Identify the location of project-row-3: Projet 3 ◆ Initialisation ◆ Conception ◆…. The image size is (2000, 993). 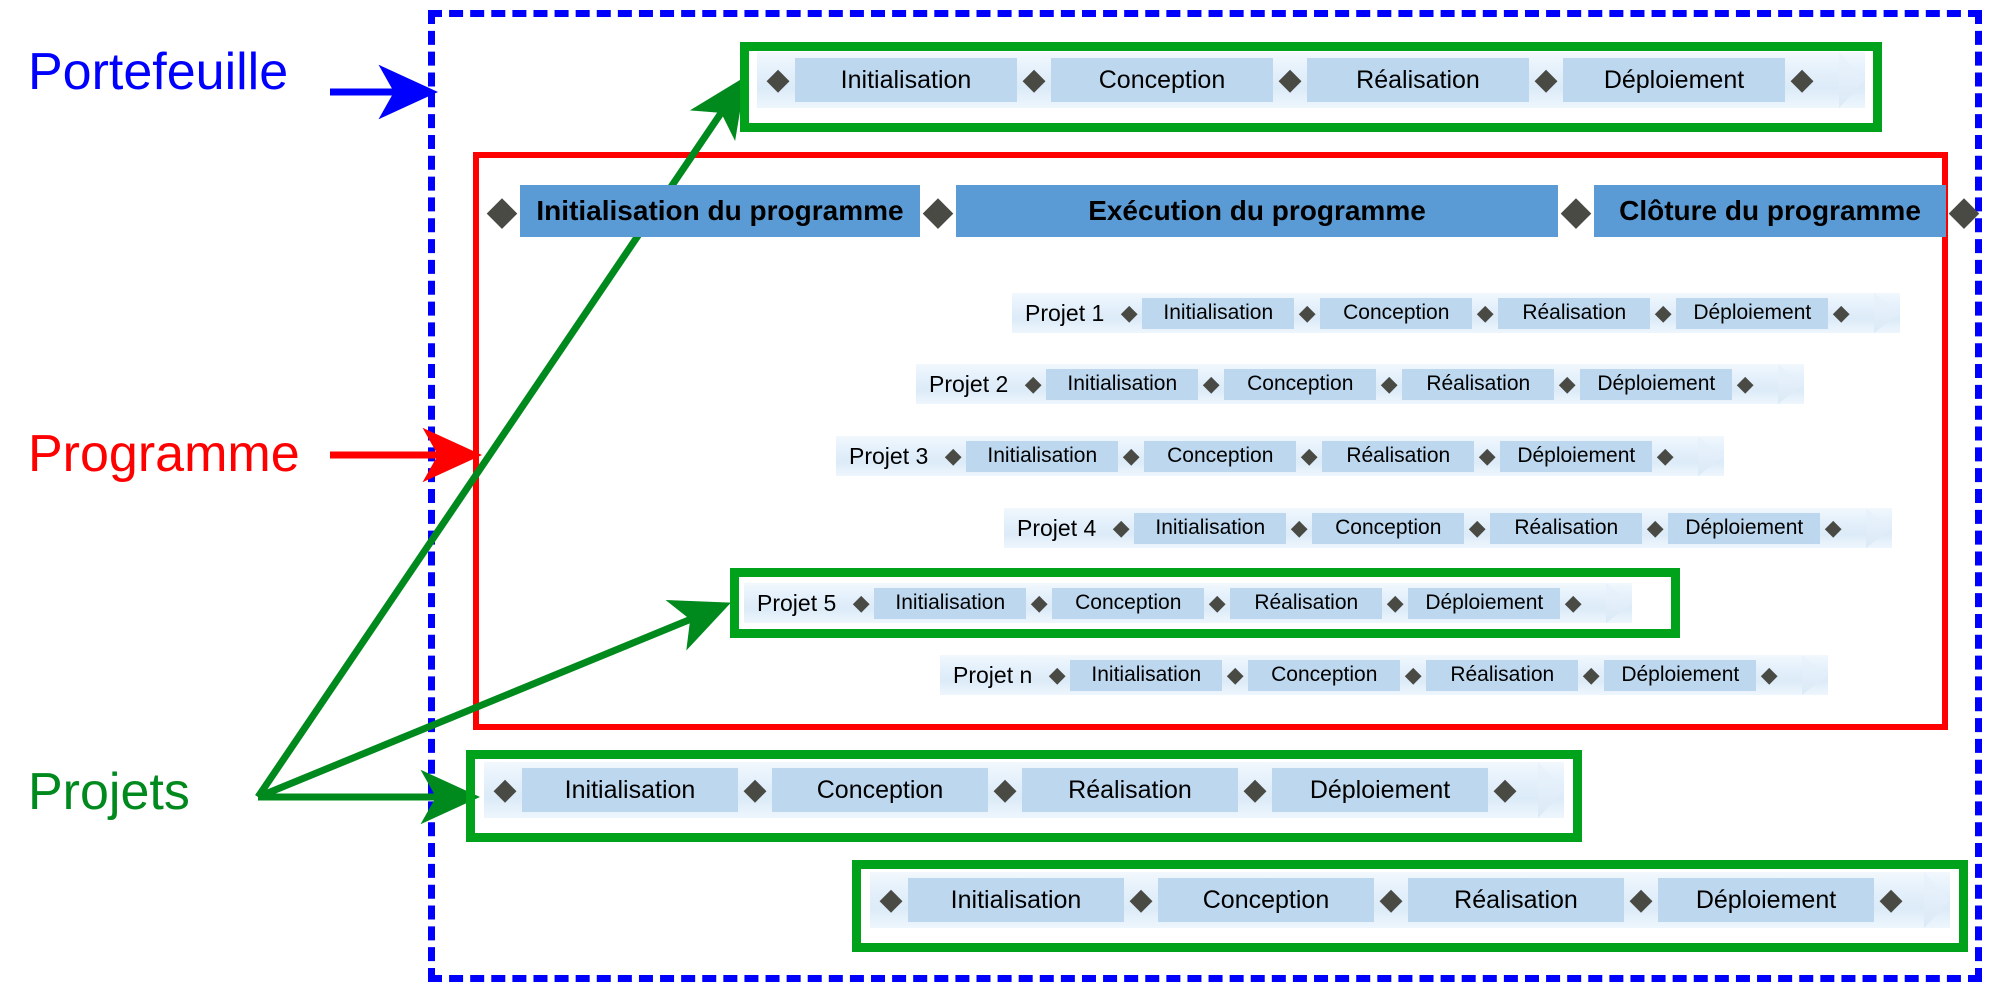
(1280, 456).